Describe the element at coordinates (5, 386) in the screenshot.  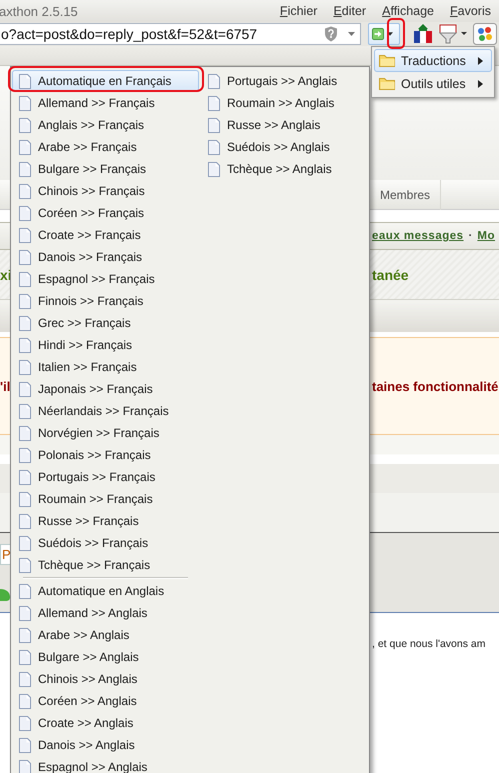
I see `text-fragment: 'il` at that location.